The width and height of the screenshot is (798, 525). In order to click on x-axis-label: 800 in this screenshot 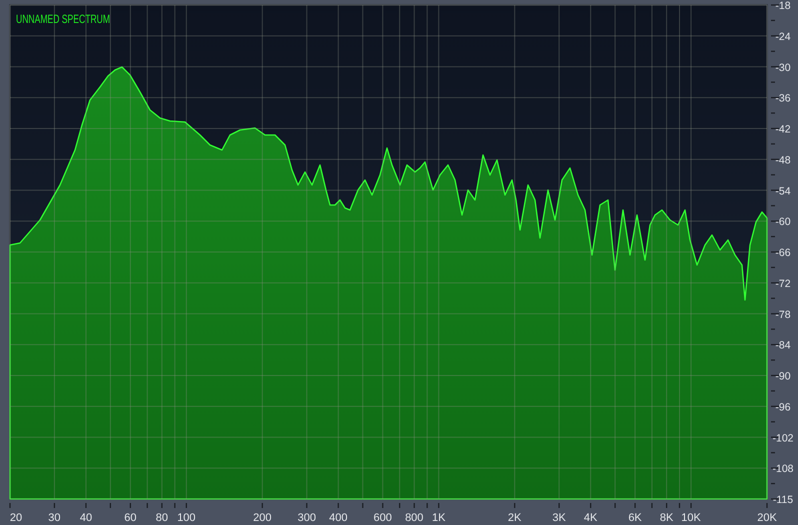, I will do `click(414, 518)`.